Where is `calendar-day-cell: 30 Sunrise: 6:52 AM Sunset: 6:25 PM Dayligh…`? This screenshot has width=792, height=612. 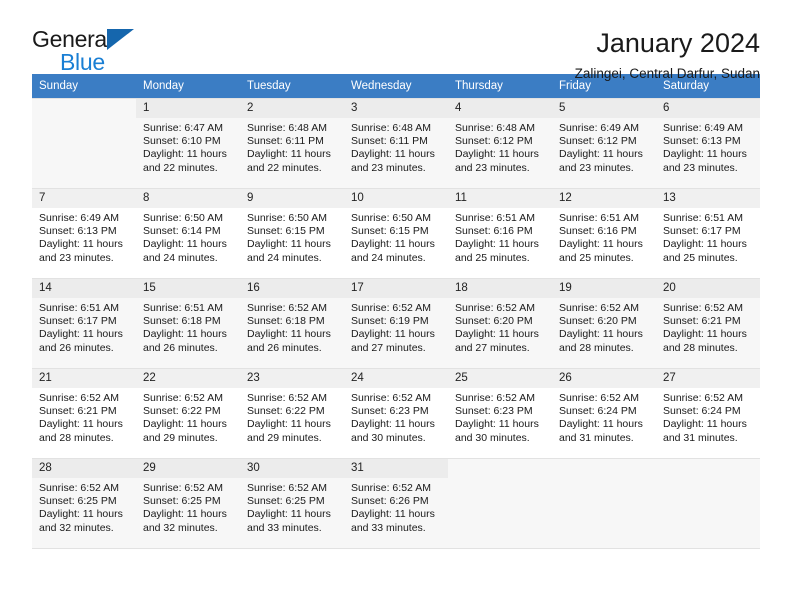 calendar-day-cell: 30 Sunrise: 6:52 AM Sunset: 6:25 PM Dayligh… is located at coordinates (292, 503).